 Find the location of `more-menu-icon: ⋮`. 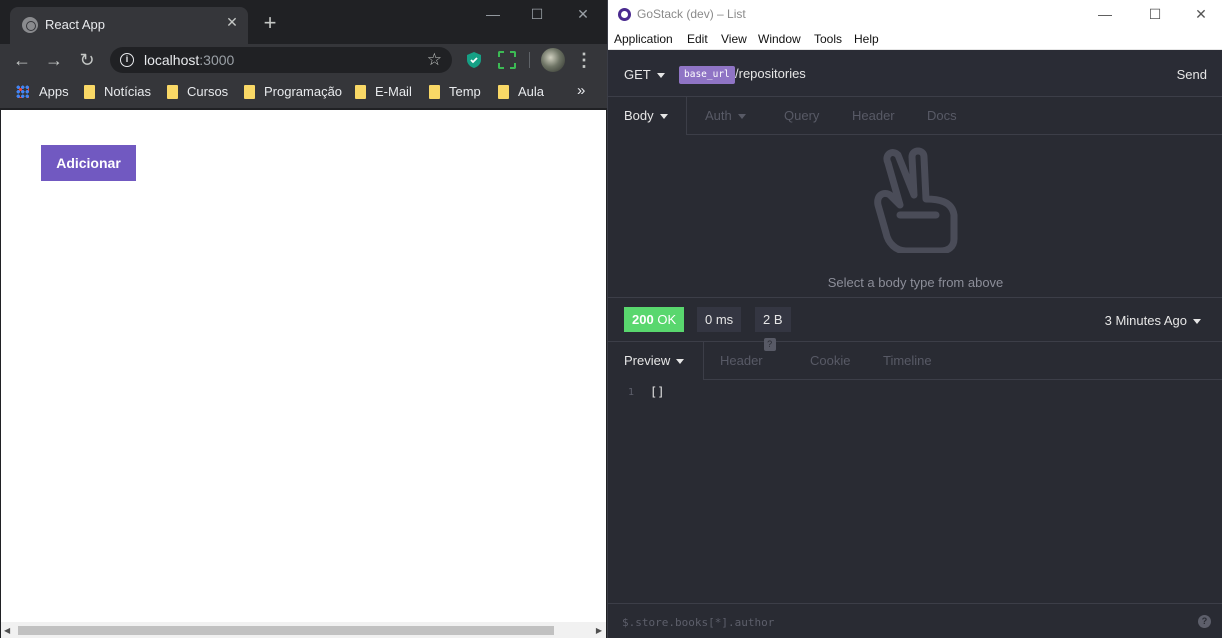

more-menu-icon: ⋮ is located at coordinates (584, 60).